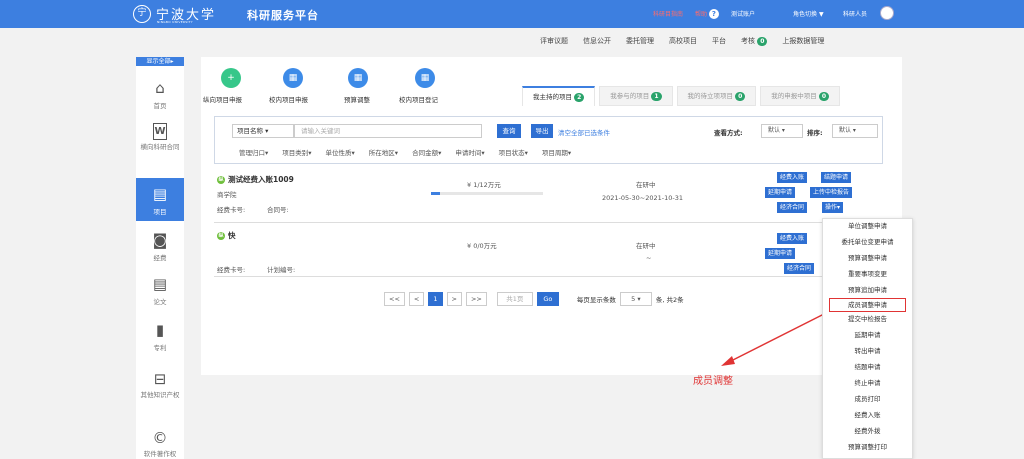 This screenshot has height=459, width=1024. Describe the element at coordinates (867, 305) in the screenshot. I see `menu-item-member-adjust: 成员调整申请` at that location.